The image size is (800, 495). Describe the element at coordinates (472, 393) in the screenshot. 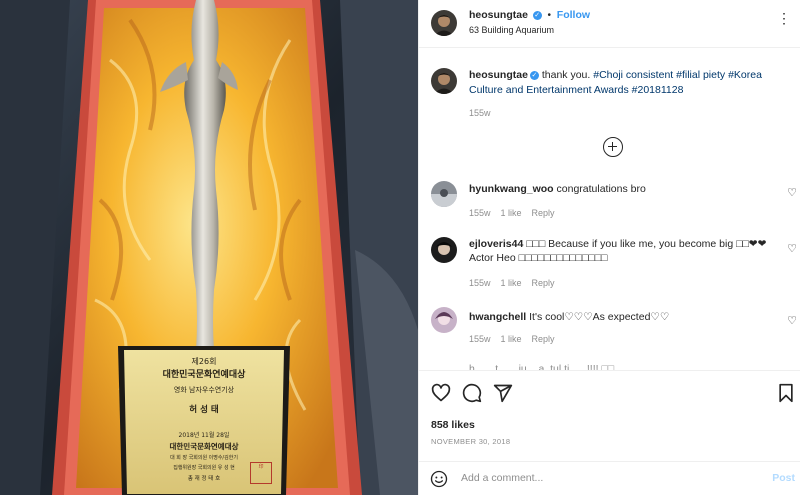

I see `comment-icon` at that location.